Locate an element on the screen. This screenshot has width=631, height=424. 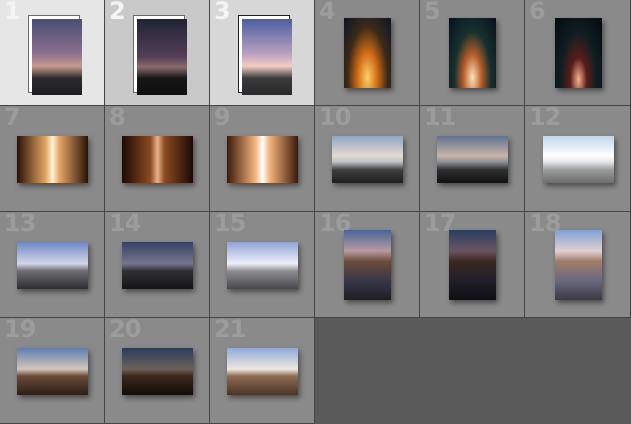
cell-index-number: 7 is located at coordinates (12, 118).